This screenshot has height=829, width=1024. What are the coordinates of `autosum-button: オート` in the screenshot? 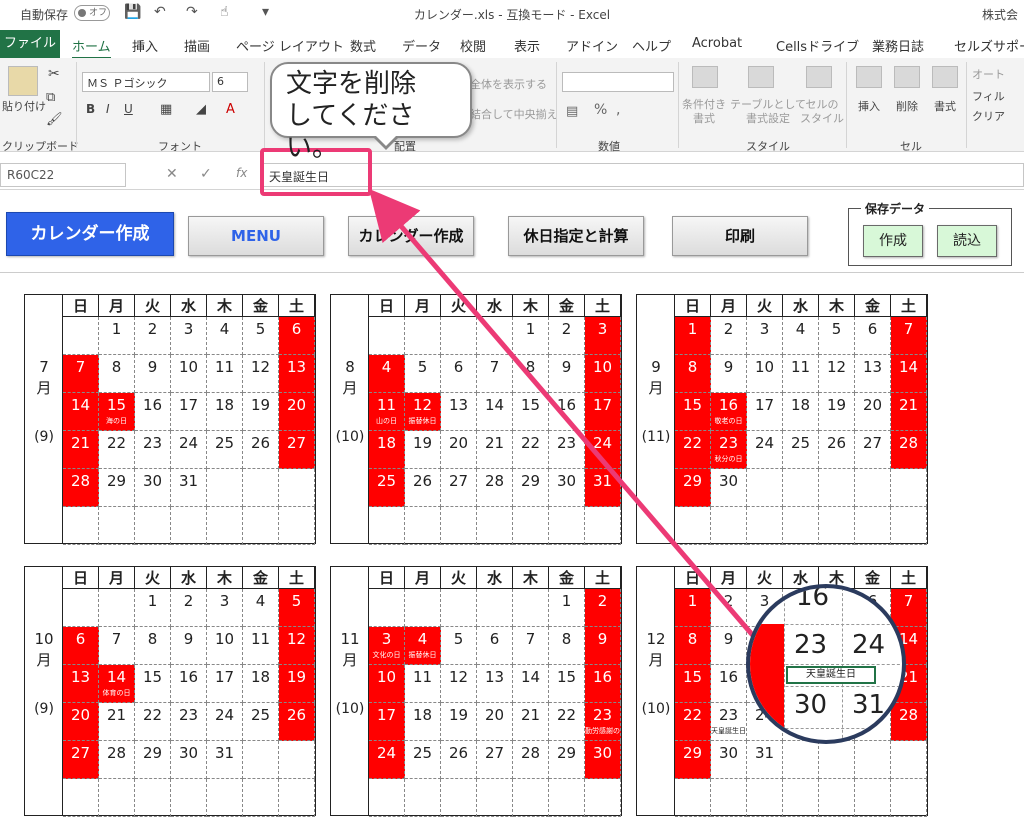 It's located at (988, 74).